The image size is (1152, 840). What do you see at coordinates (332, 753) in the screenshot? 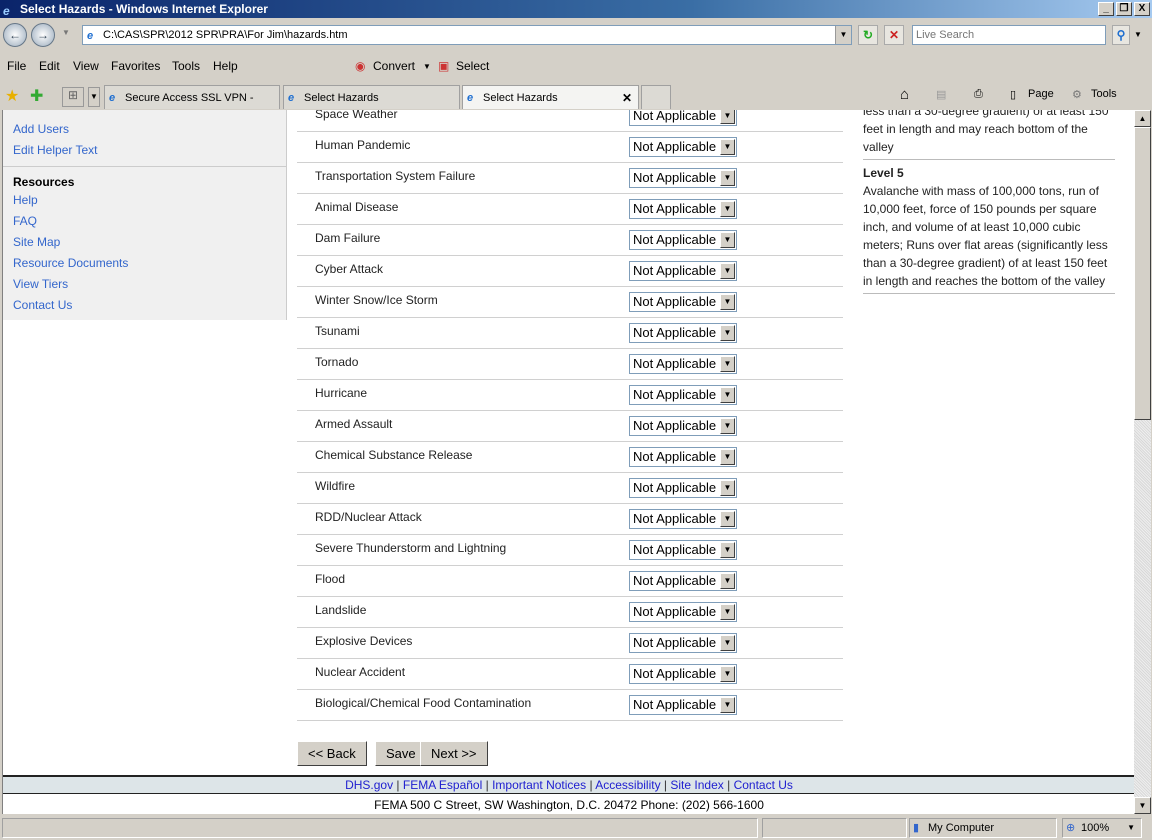
I see `back-button: << Back` at bounding box center [332, 753].